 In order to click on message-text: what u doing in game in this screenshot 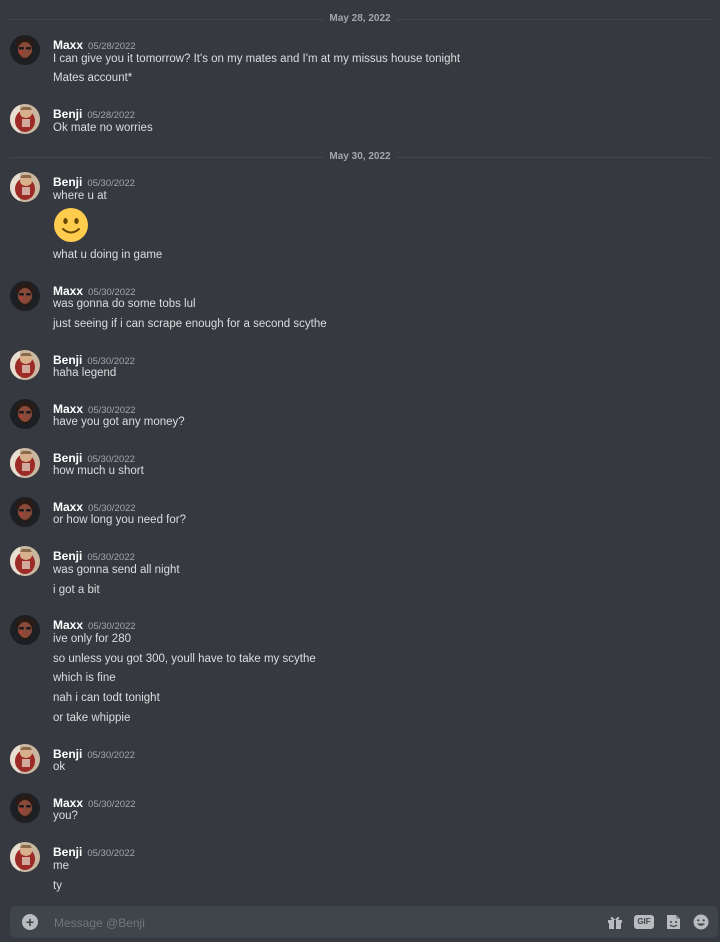, I will do `click(108, 255)`.